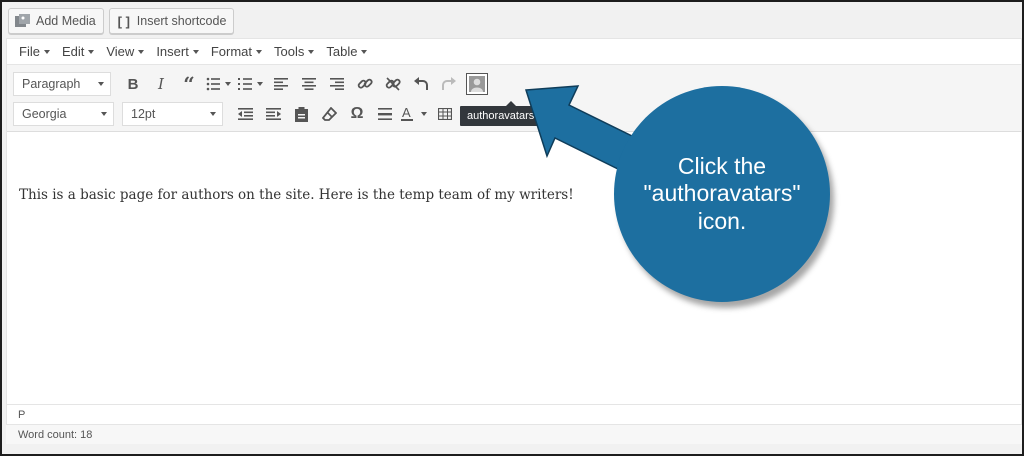  Describe the element at coordinates (23, 21) in the screenshot. I see `add-media-icon` at that location.